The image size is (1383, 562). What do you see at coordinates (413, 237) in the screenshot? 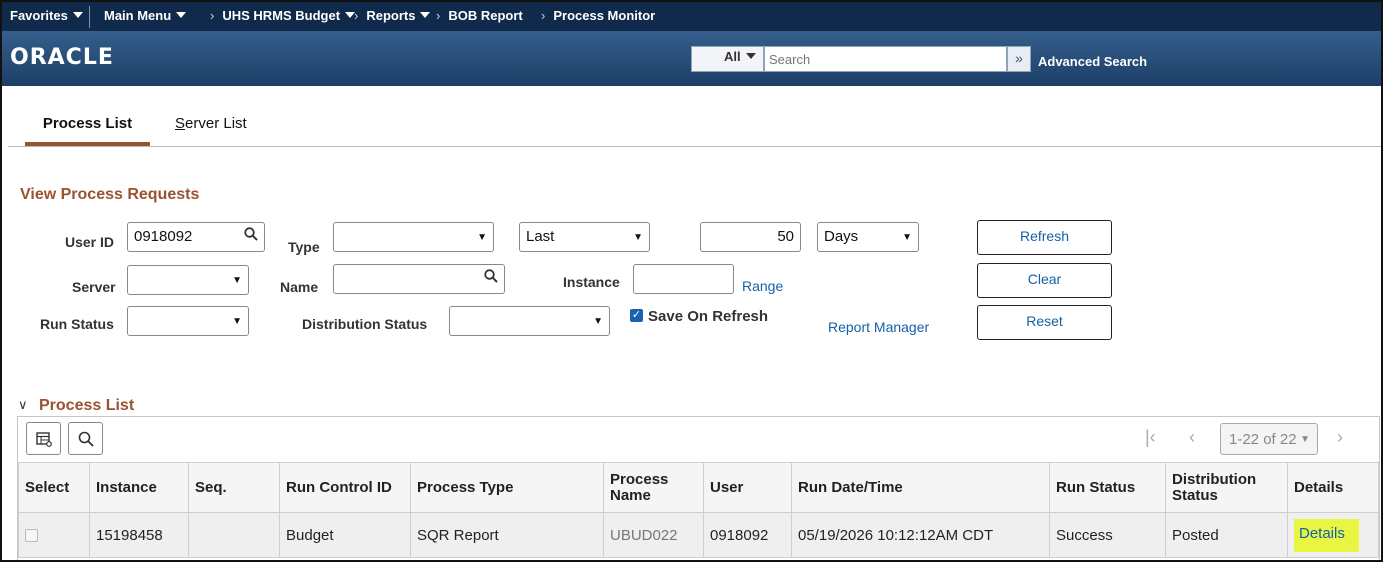
I see `type-select: ▼` at bounding box center [413, 237].